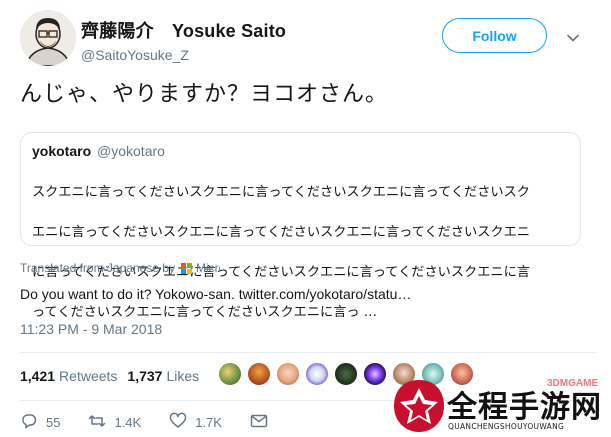 The image size is (611, 437). I want to click on author-names: 齊藤陽介 Yosuke Saito @SaitoYosuke_Z, so click(183, 40).